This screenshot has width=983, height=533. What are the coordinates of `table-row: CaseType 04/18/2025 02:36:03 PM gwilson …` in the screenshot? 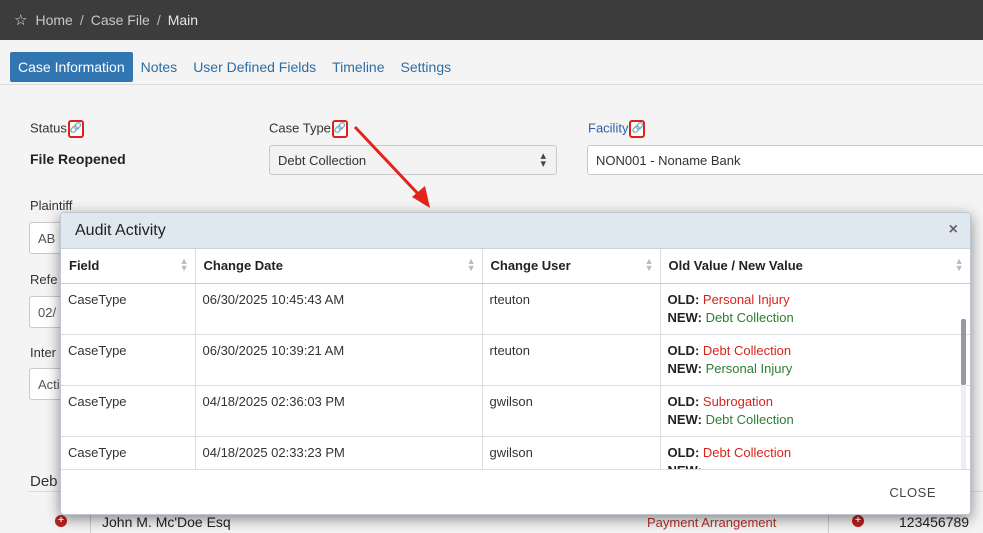 It's located at (515, 411).